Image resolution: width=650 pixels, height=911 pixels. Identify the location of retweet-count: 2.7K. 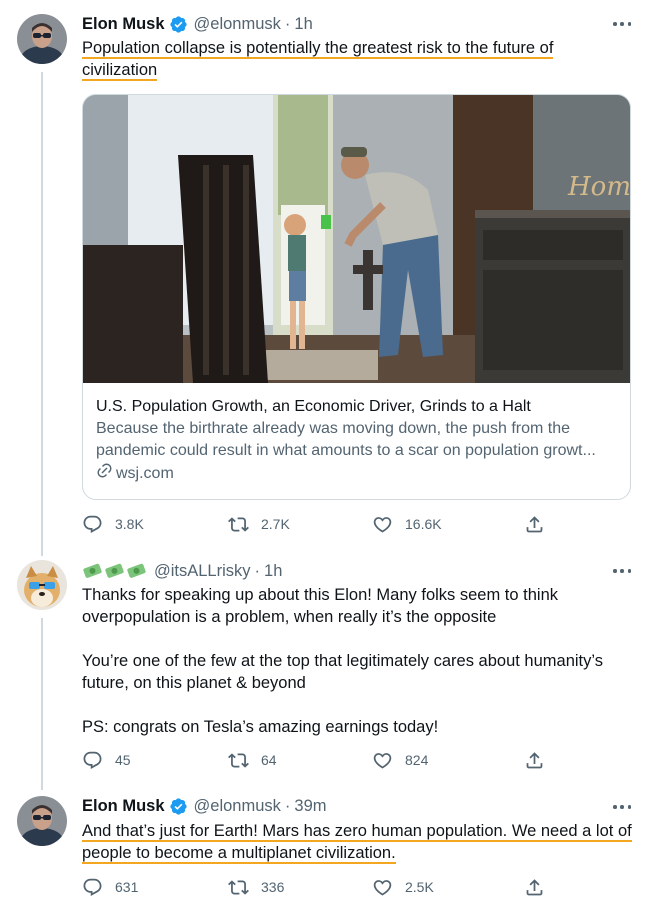
(275, 524).